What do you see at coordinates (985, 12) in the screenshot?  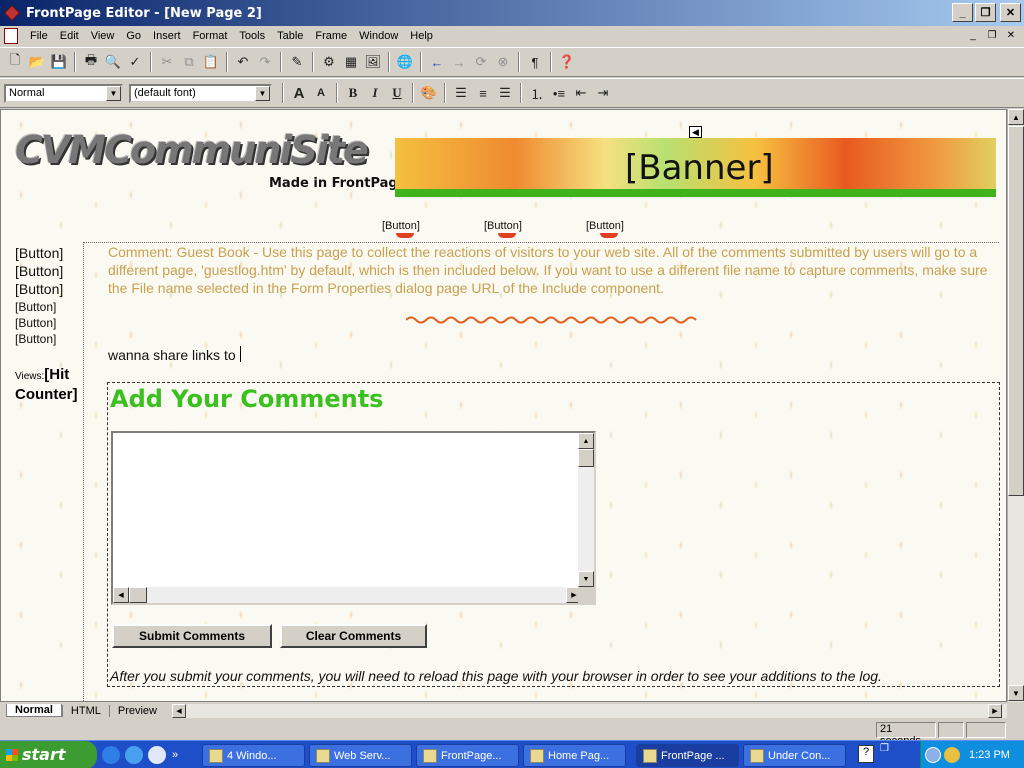 I see `restore-button: ❐` at bounding box center [985, 12].